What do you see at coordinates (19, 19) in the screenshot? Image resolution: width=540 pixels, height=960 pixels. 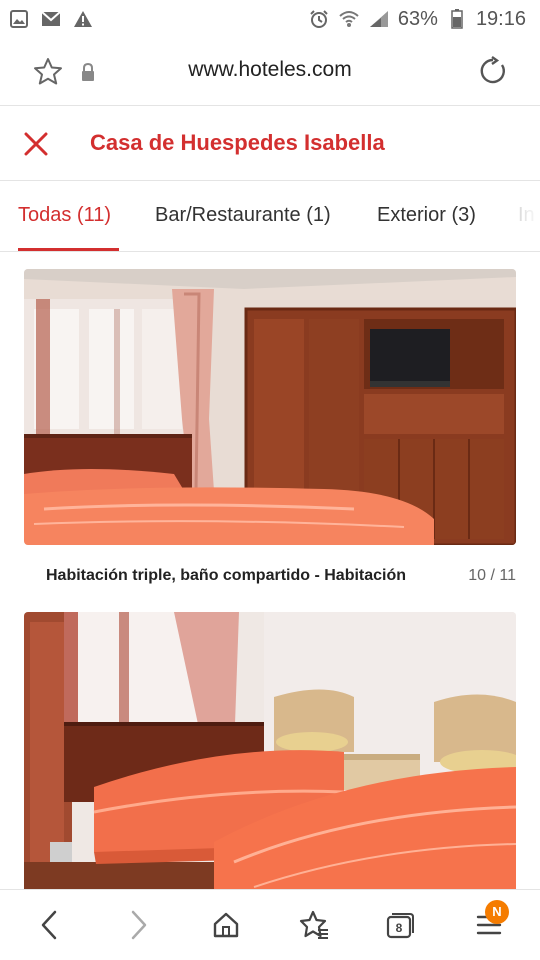 I see `image-icon` at bounding box center [19, 19].